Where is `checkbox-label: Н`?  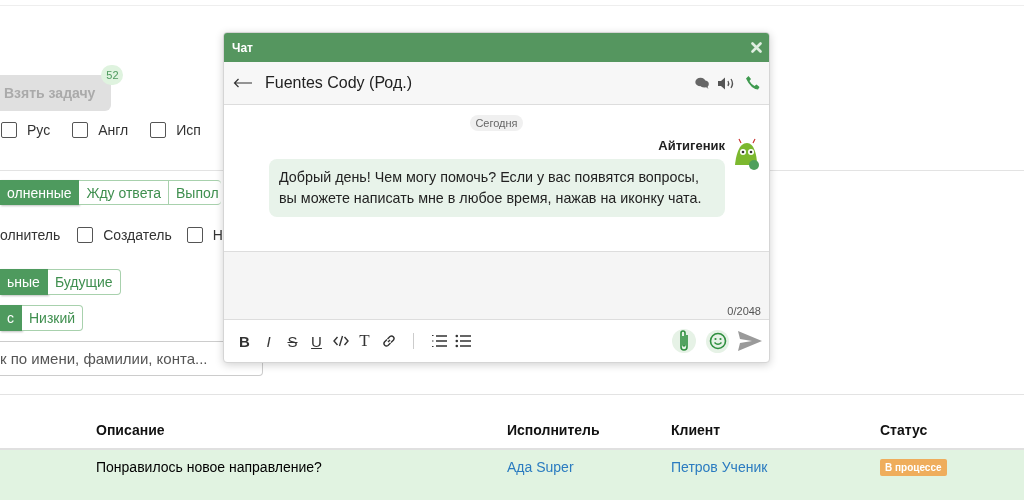 checkbox-label: Н is located at coordinates (217, 235).